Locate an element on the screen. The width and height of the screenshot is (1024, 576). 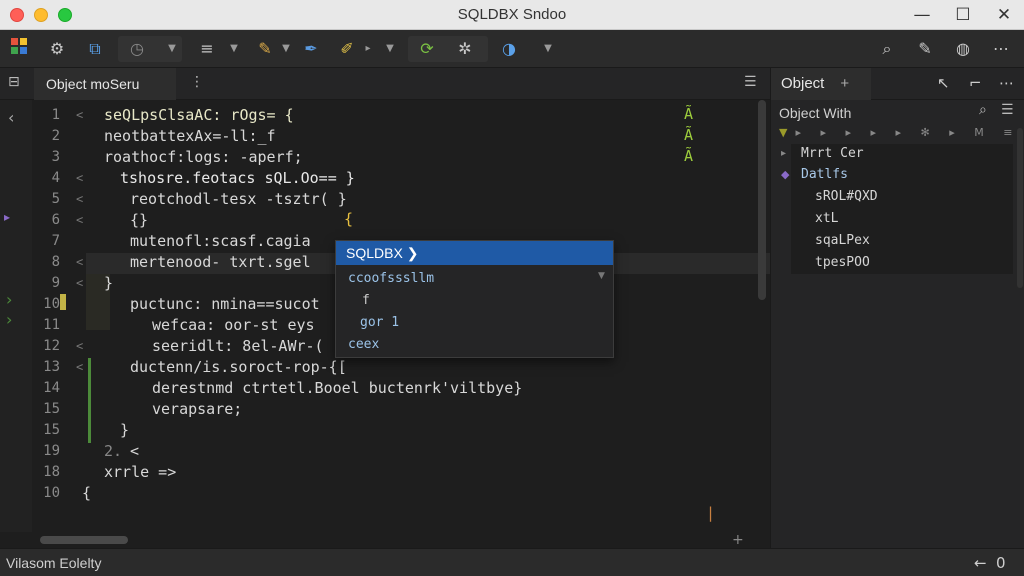
more-dropdown-icon: ▼ is located at coordinates (390, 49).